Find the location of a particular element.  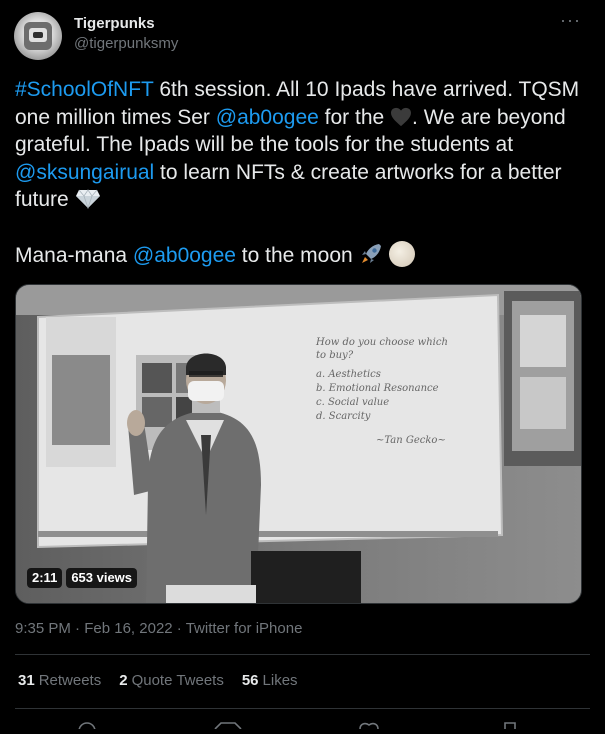

tweet-text-part: to the moon is located at coordinates (297, 255).